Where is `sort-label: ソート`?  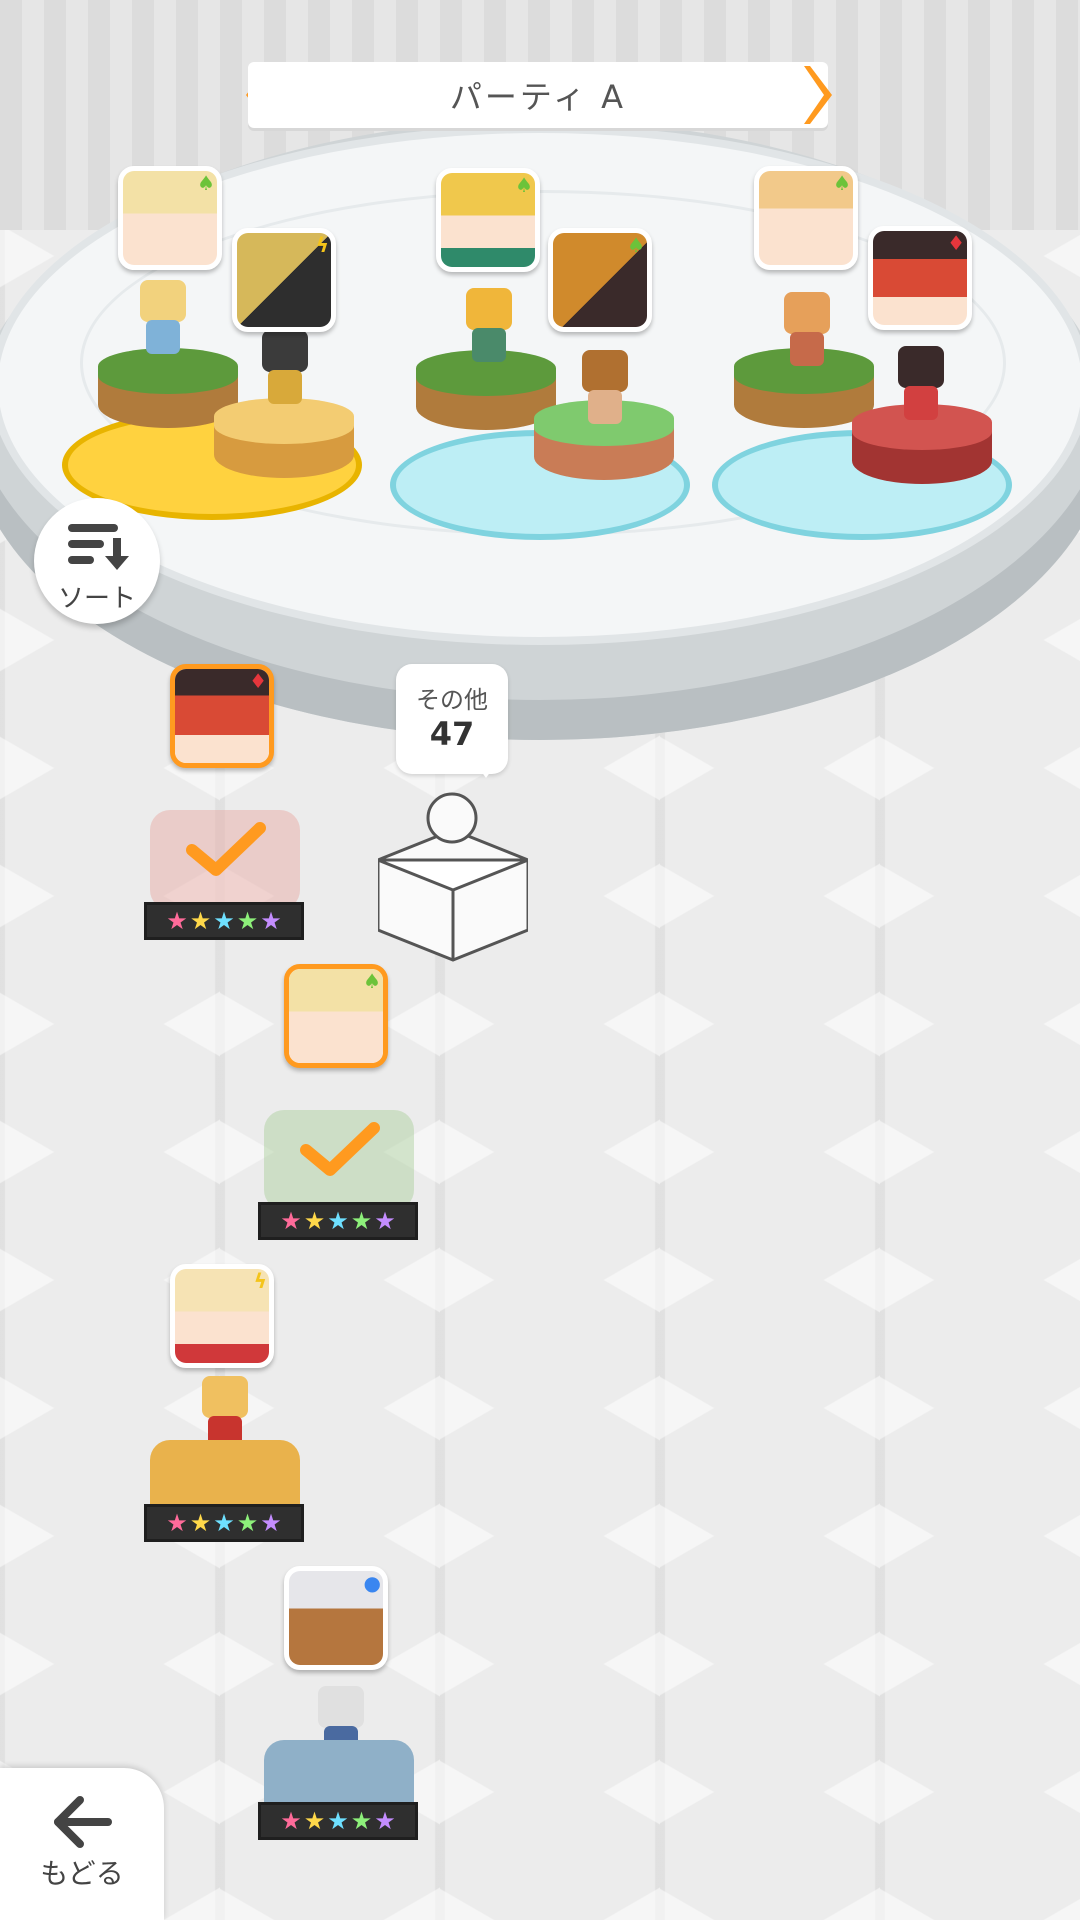
sort-label: ソート is located at coordinates (96, 599).